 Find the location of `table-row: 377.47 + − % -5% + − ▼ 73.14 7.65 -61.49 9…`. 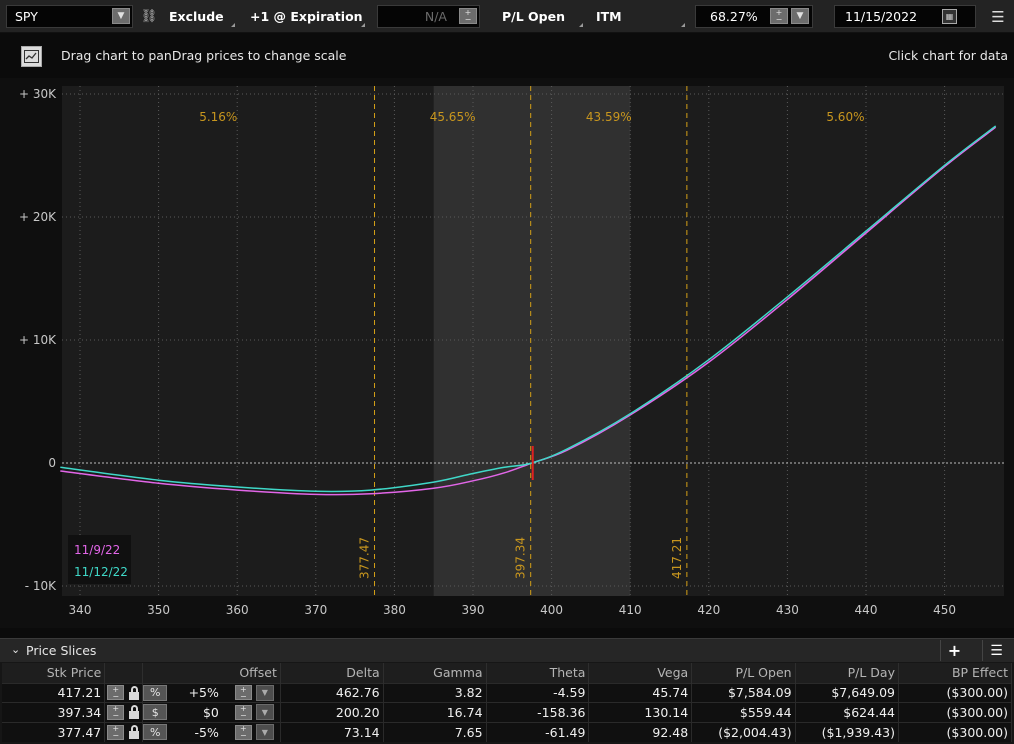

table-row: 377.47 + − % -5% + − ▼ 73.14 7.65 -61.49 9… is located at coordinates (507, 731).